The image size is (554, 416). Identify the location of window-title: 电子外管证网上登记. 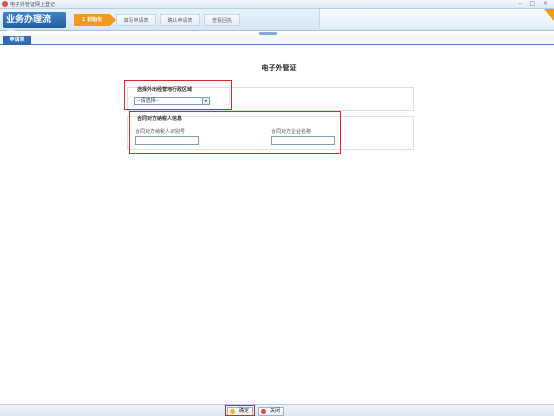
(33, 5).